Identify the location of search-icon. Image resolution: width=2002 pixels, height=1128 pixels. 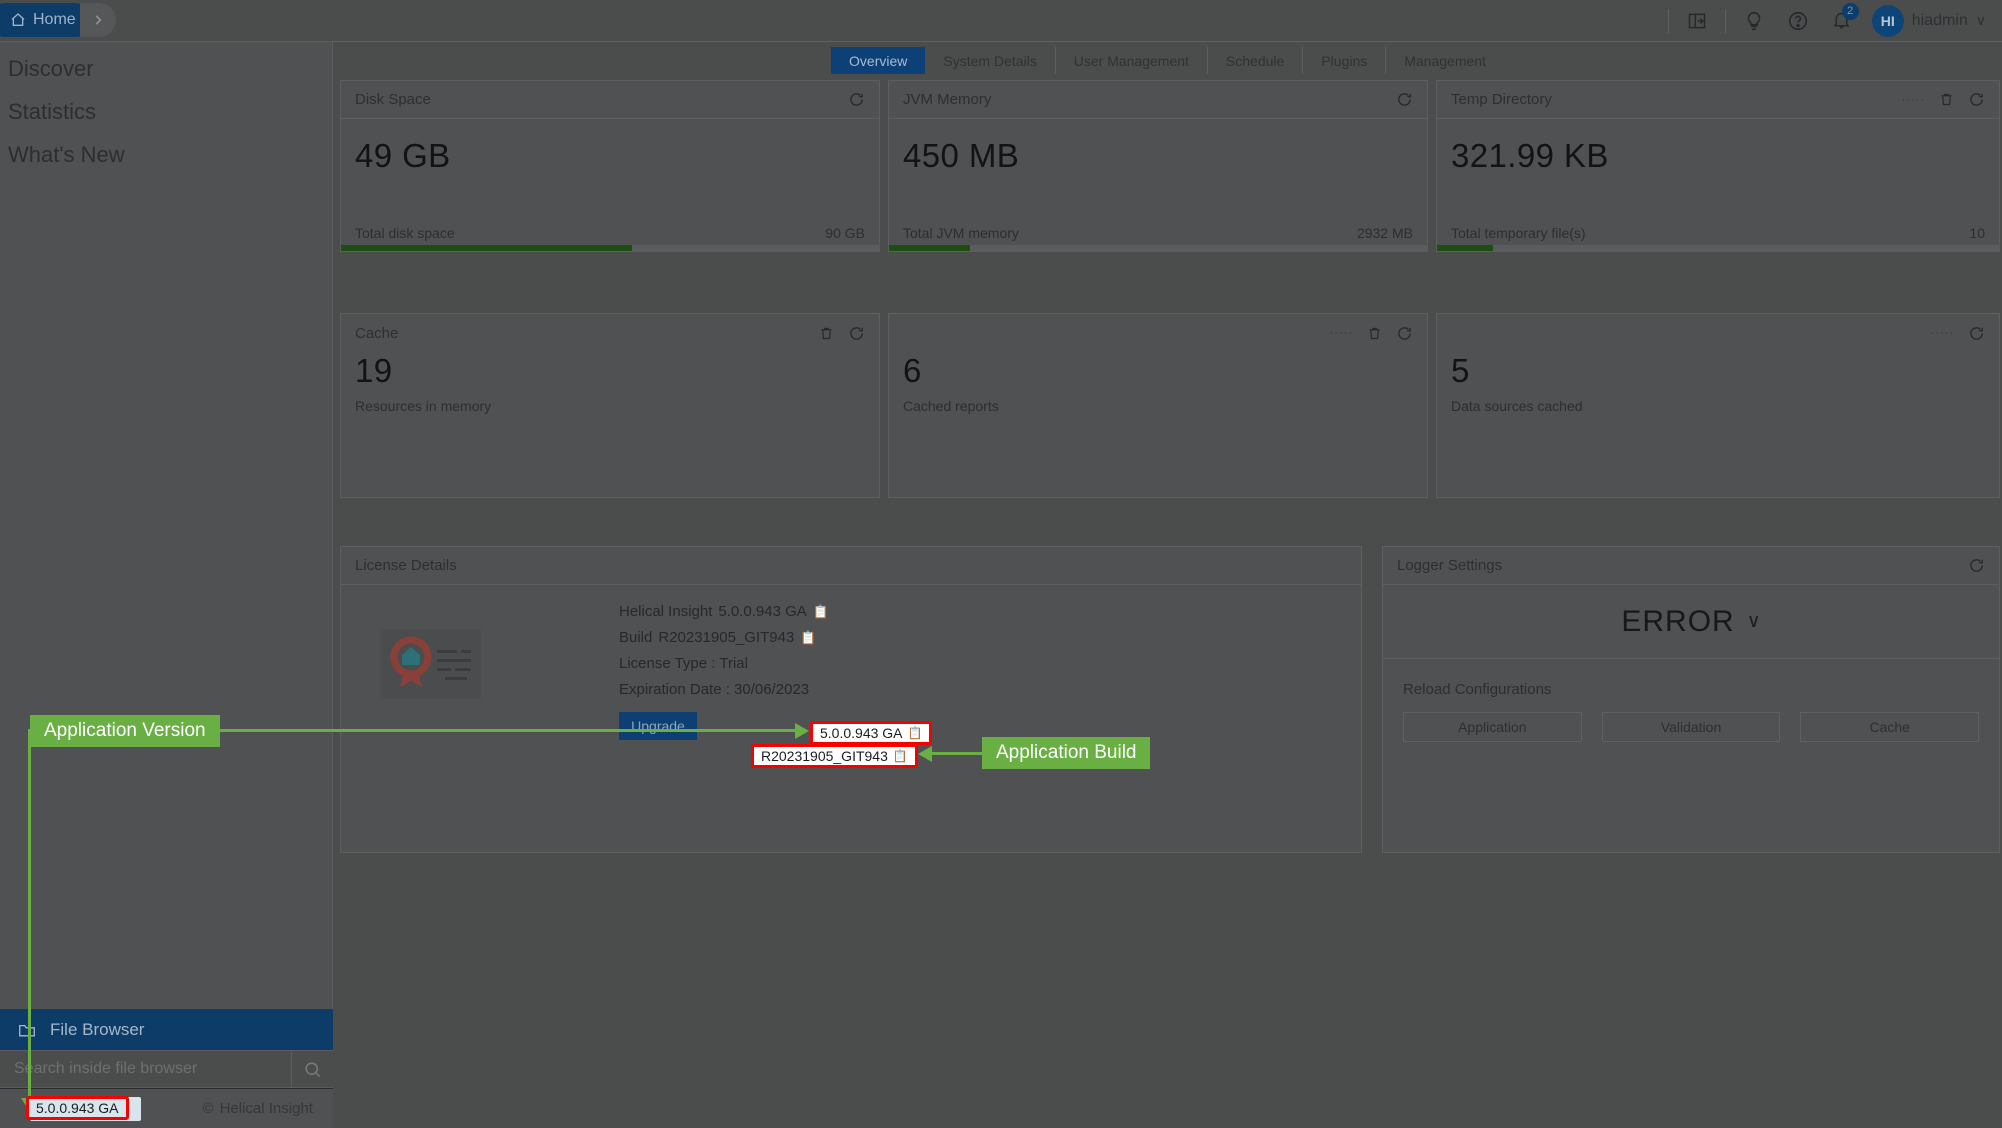
(313, 1069).